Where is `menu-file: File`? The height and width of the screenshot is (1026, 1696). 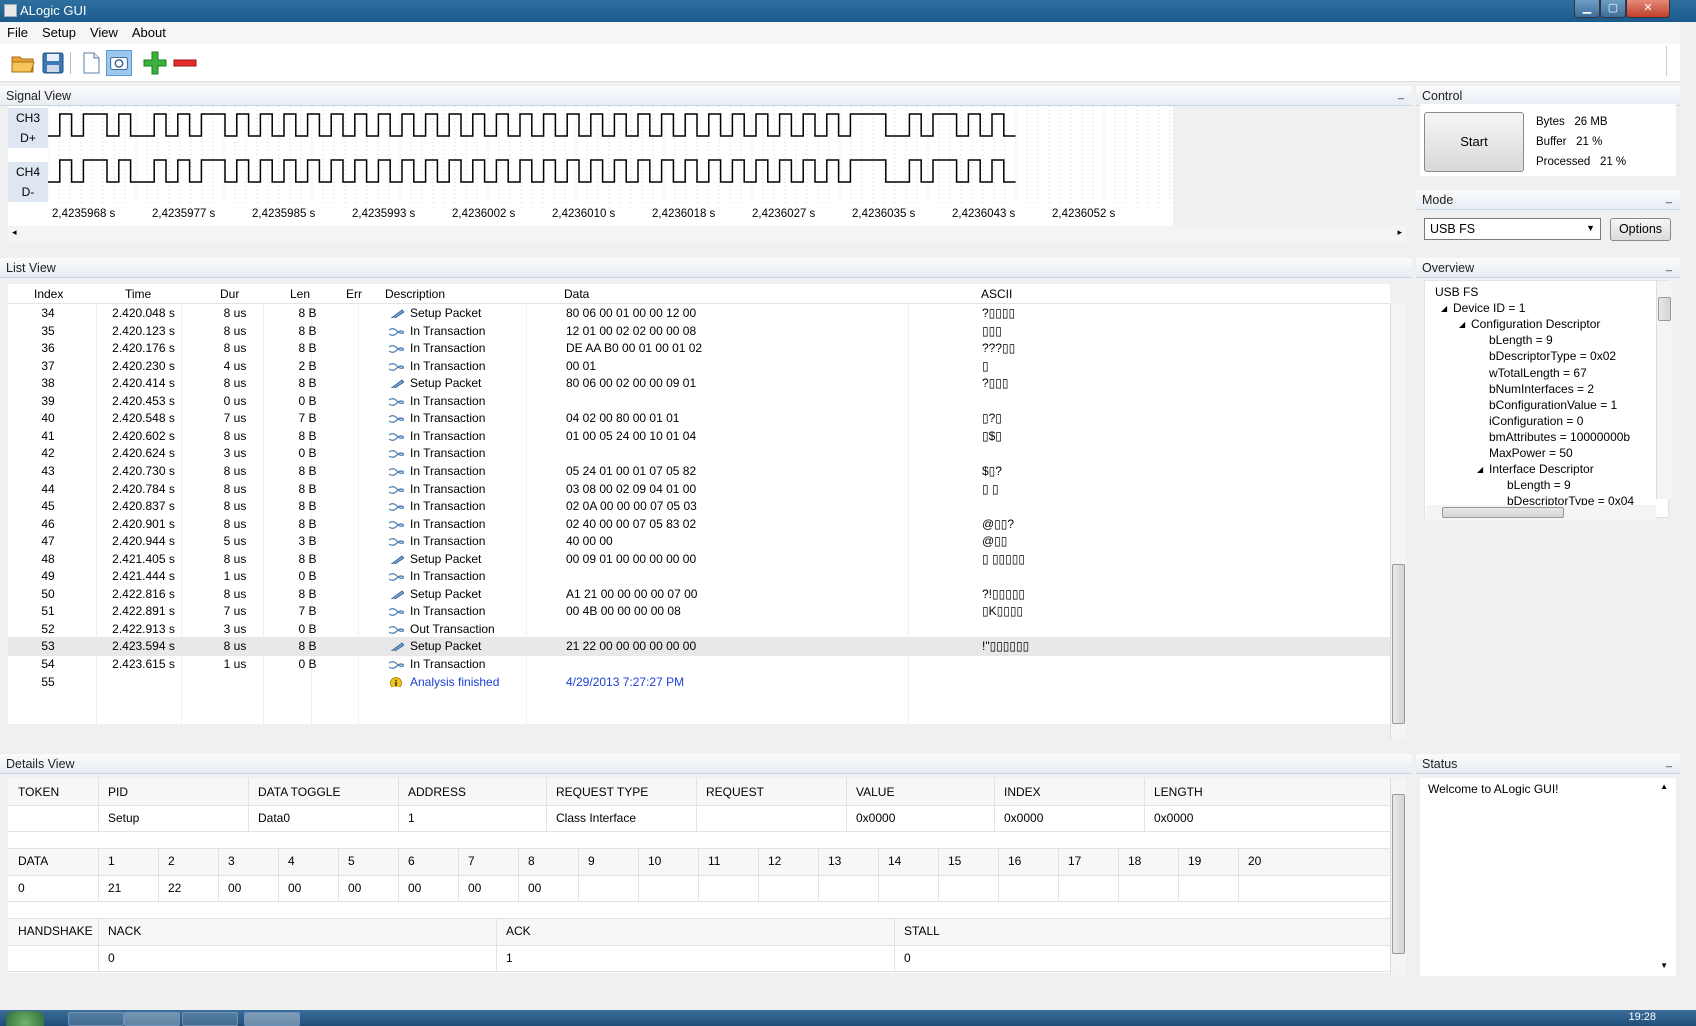 menu-file: File is located at coordinates (17, 32).